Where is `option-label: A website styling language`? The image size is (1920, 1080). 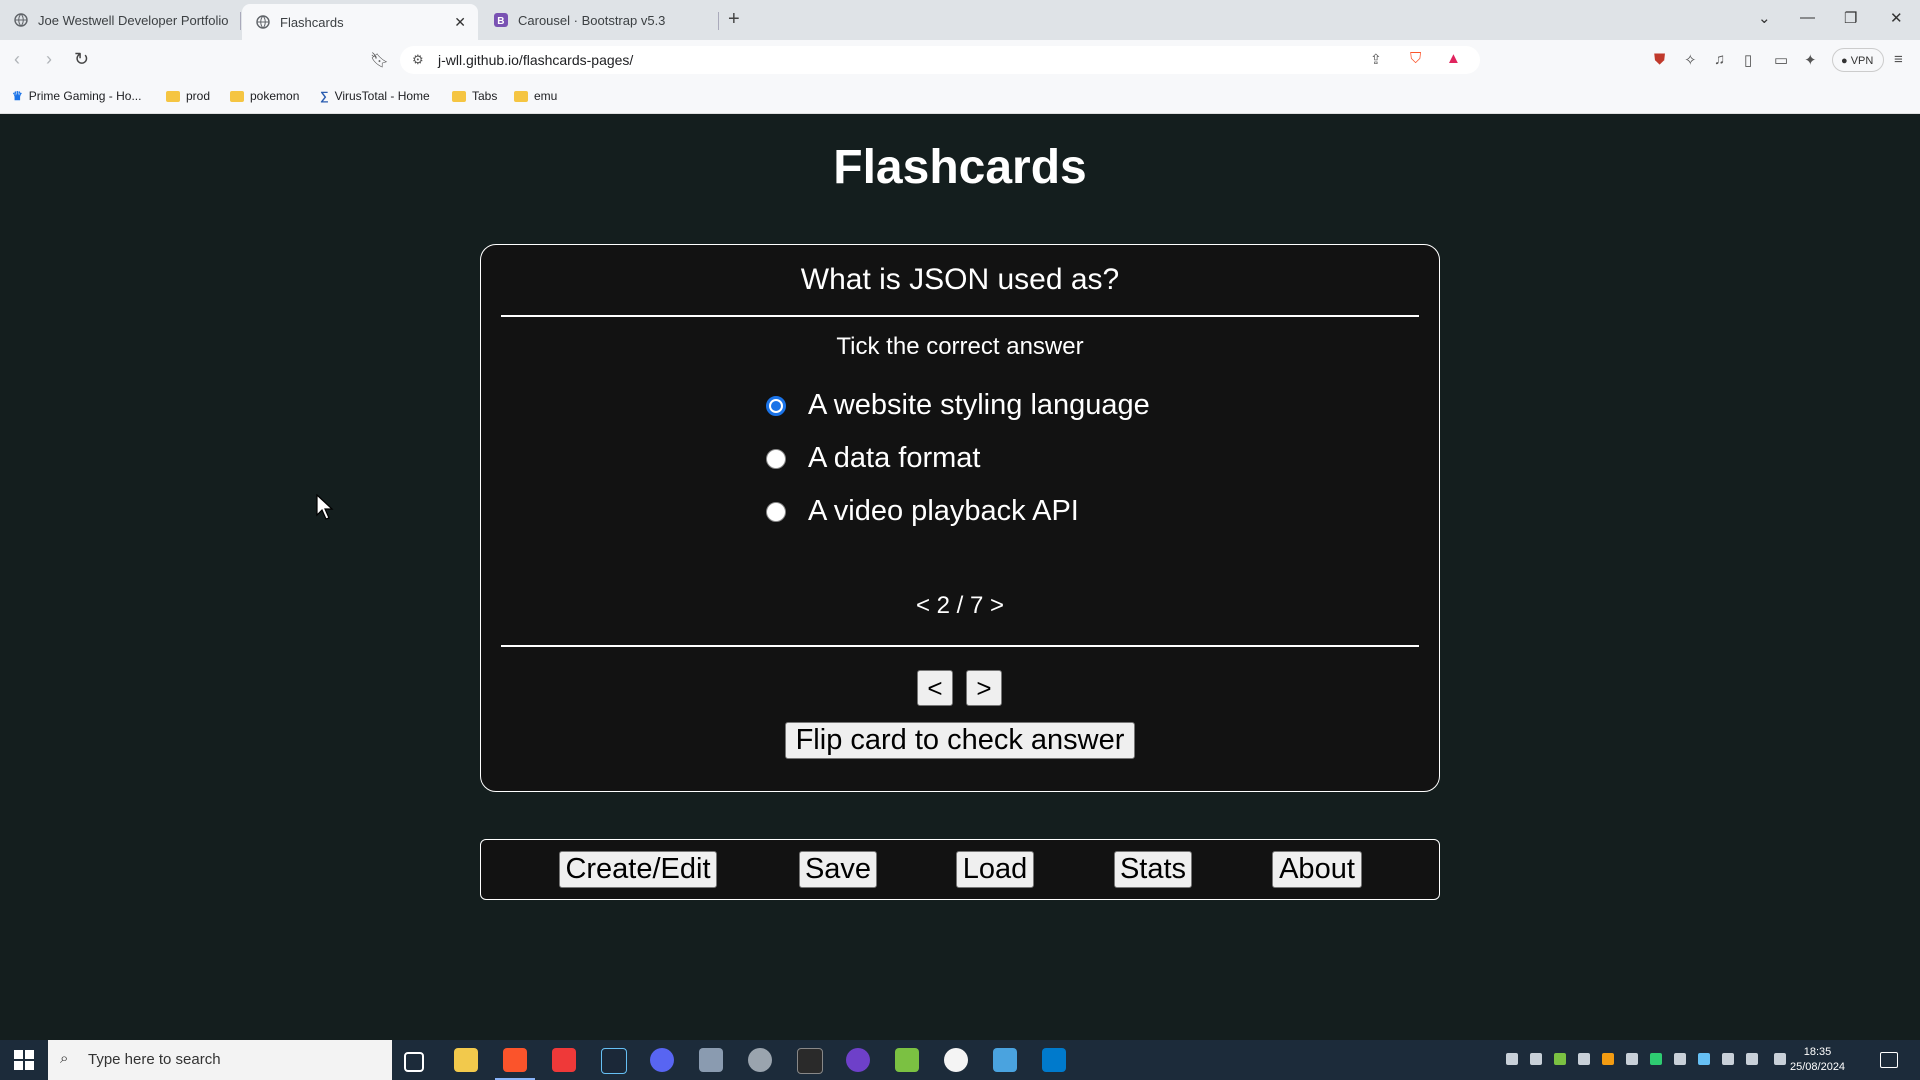 option-label: A website styling language is located at coordinates (979, 405).